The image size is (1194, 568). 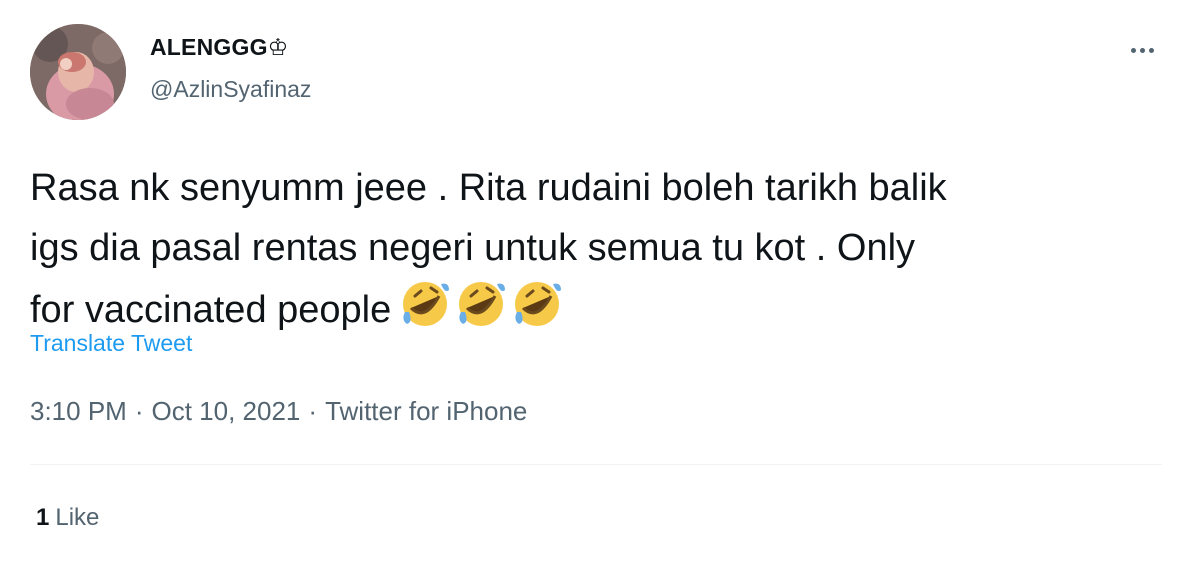 I want to click on divider, so click(x=596, y=464).